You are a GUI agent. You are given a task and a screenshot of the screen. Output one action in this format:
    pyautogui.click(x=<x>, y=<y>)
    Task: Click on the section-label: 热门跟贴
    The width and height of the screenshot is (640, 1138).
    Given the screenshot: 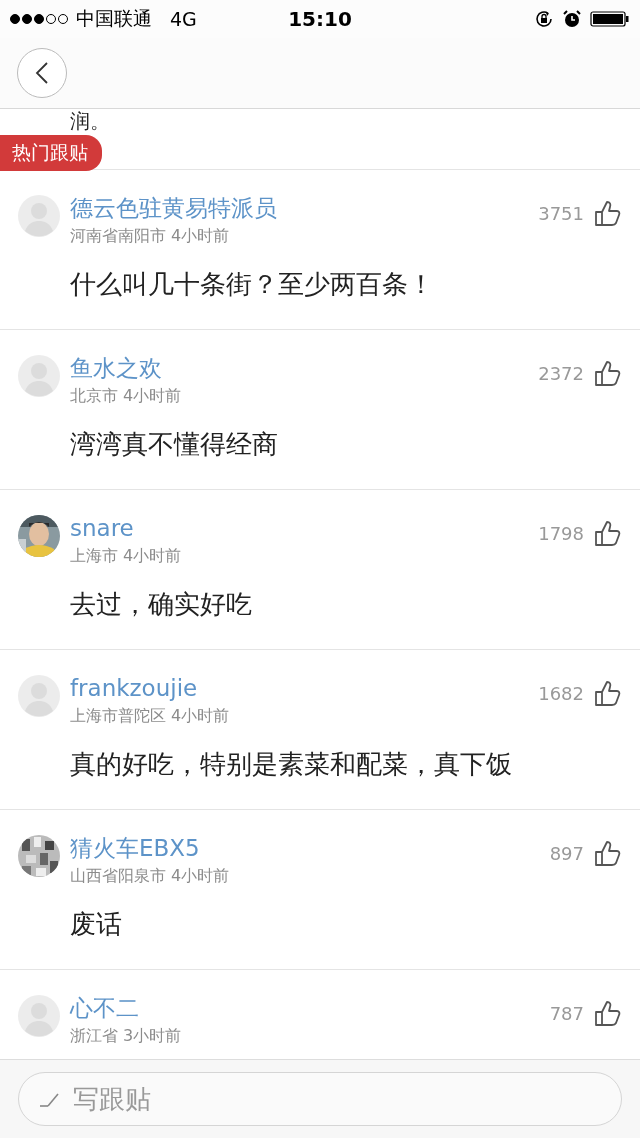 What is the action you would take?
    pyautogui.click(x=51, y=153)
    